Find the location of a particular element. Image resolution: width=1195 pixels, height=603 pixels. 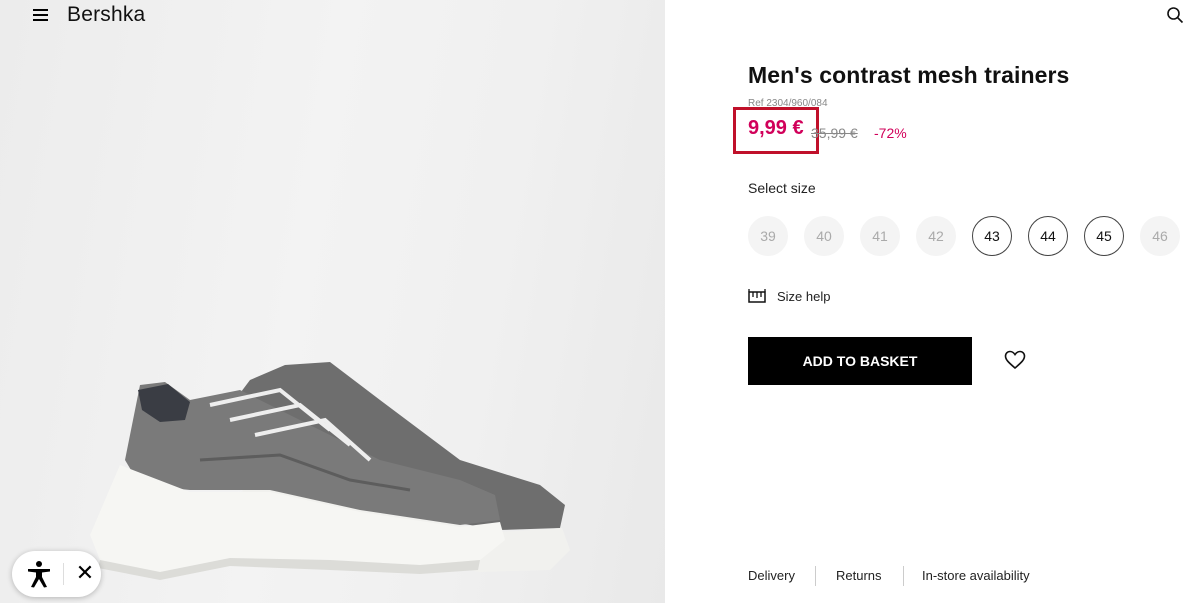

size-help-link: Size help is located at coordinates (789, 296).